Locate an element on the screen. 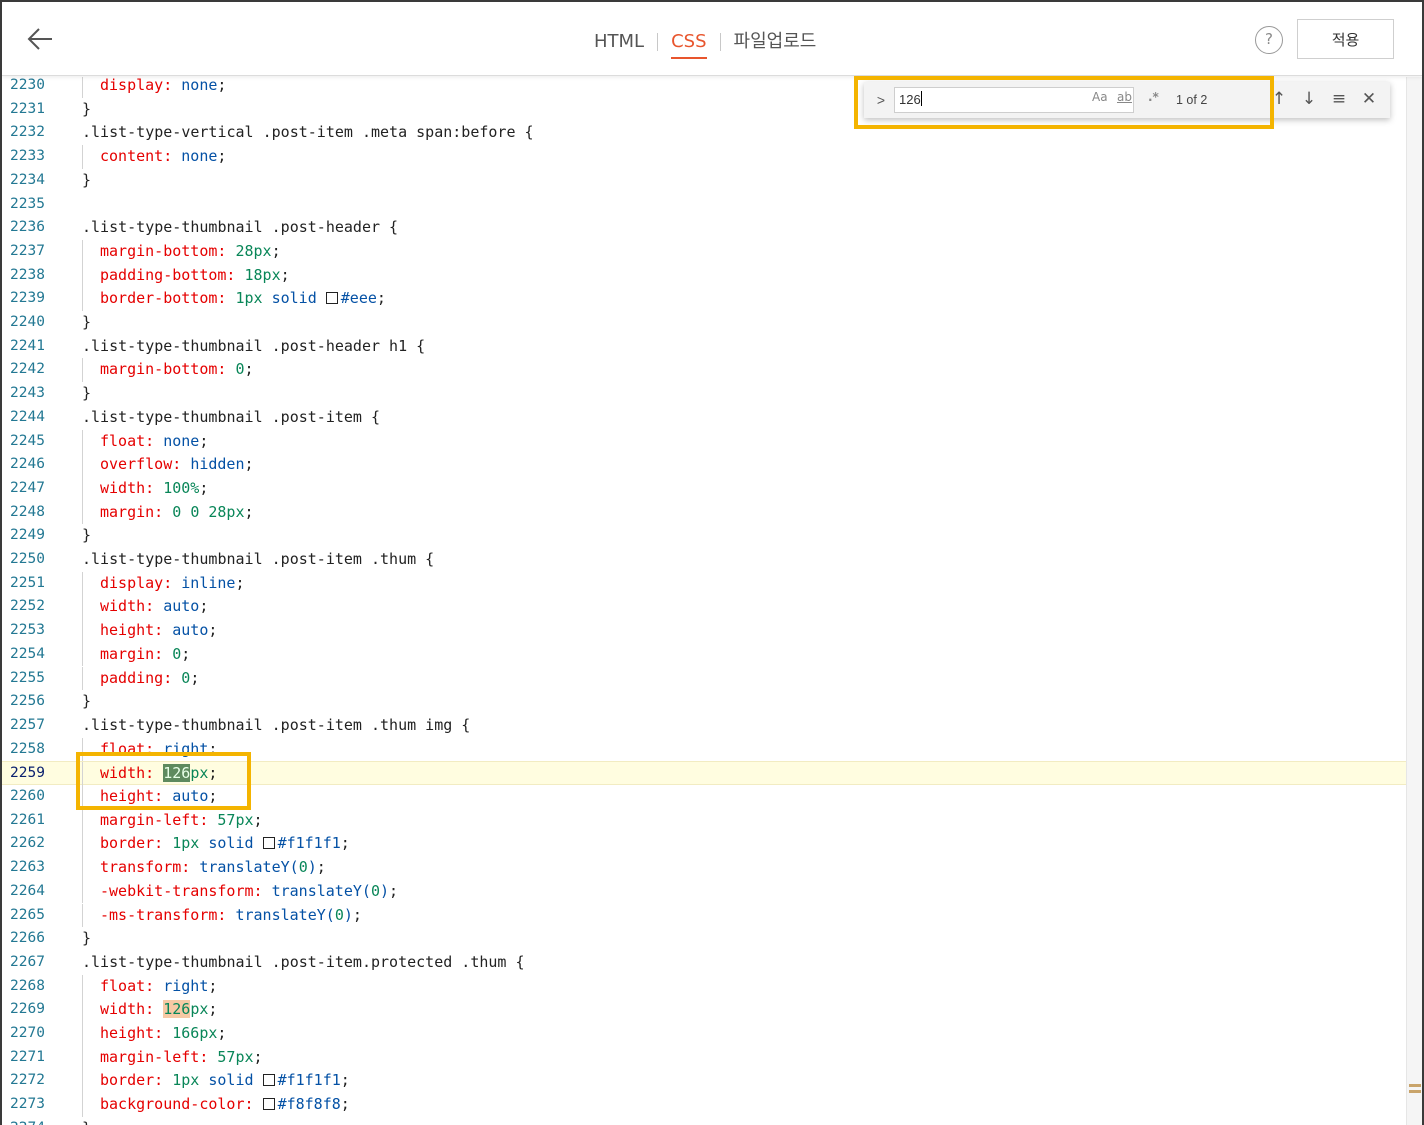  code-line: 2272 border: 1px solid #f1f1f1; is located at coordinates (712, 1081).